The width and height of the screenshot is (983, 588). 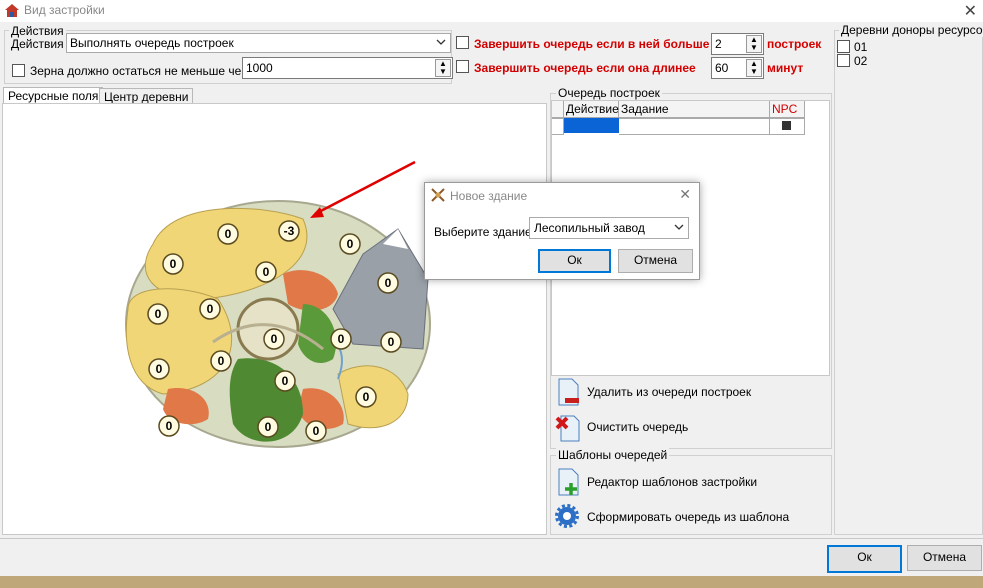 What do you see at coordinates (754, 44) in the screenshot?
I see `finish-more-spinner: ▲ ▼` at bounding box center [754, 44].